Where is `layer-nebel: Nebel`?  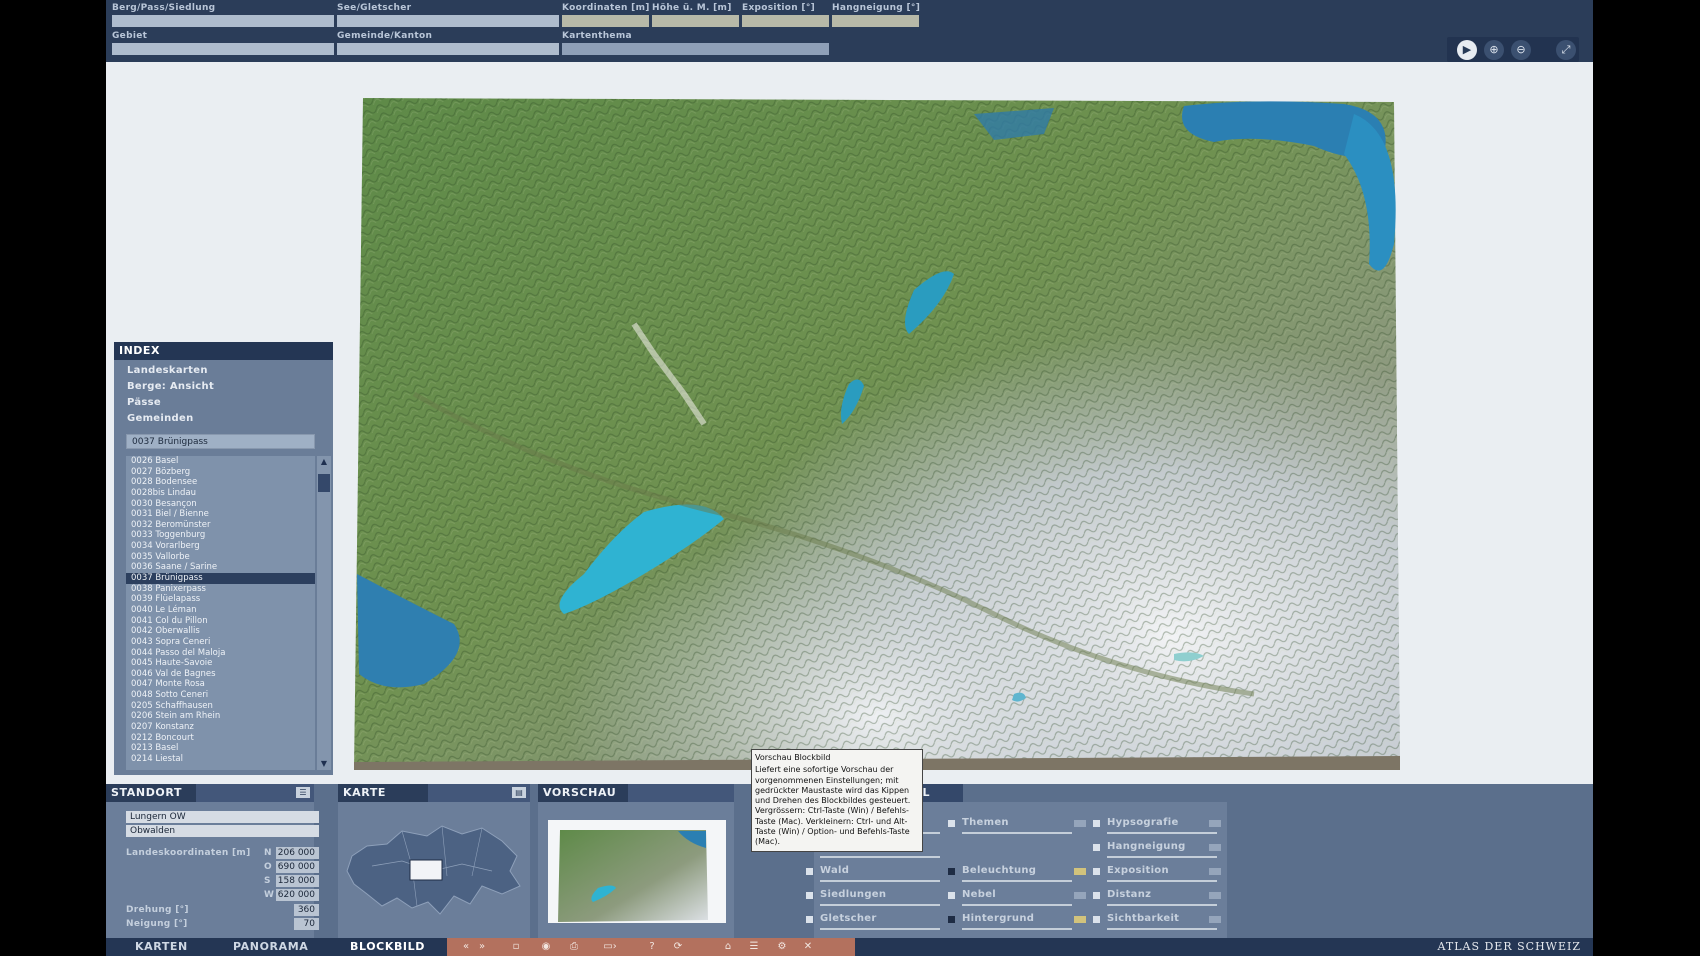
layer-nebel: Nebel is located at coordinates (1018, 898).